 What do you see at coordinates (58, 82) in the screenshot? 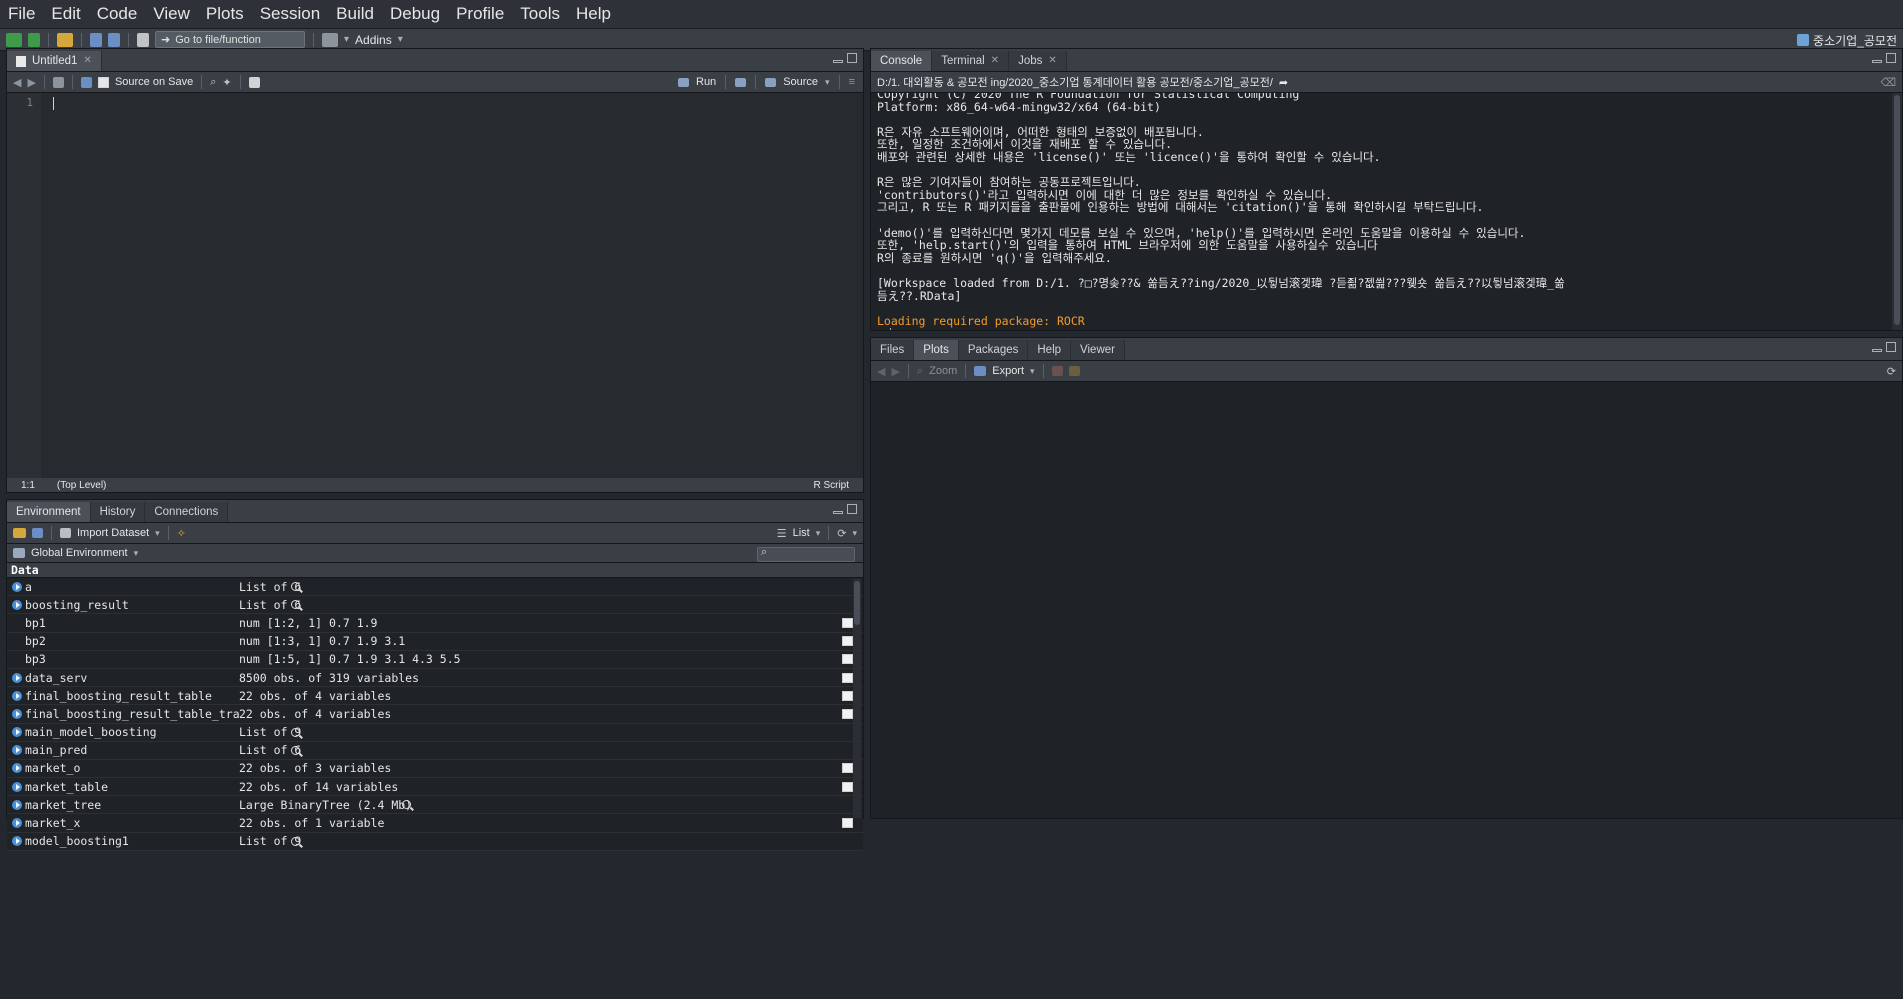
I see `show-in-window-icon` at bounding box center [58, 82].